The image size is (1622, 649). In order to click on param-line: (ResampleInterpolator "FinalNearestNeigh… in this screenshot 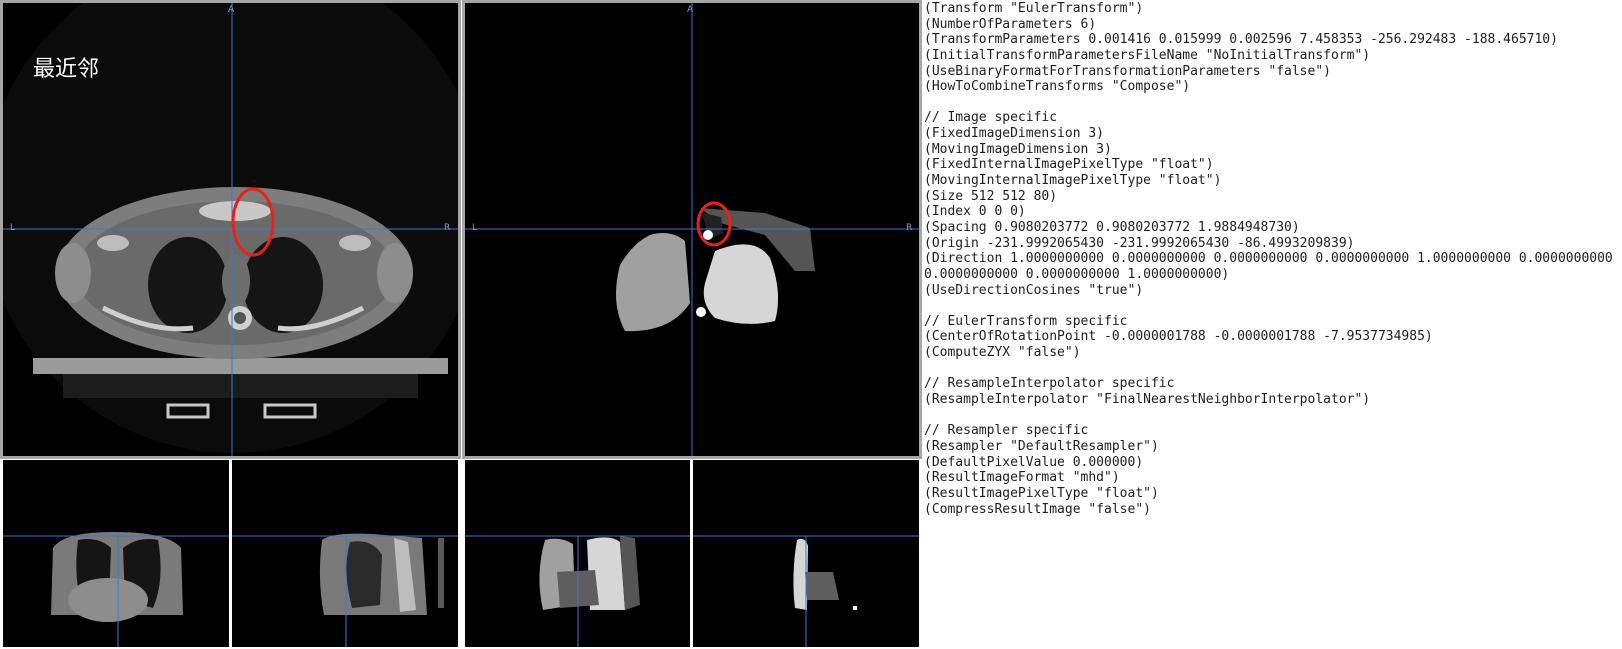, I will do `click(1147, 400)`.